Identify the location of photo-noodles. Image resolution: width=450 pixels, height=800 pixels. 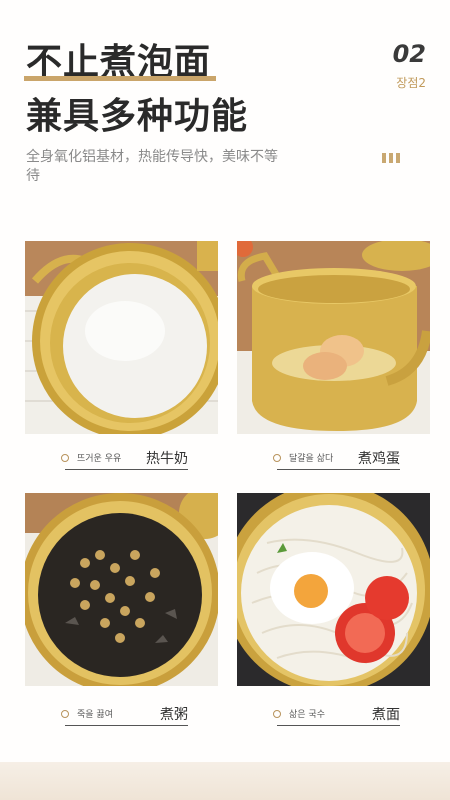
(333, 589).